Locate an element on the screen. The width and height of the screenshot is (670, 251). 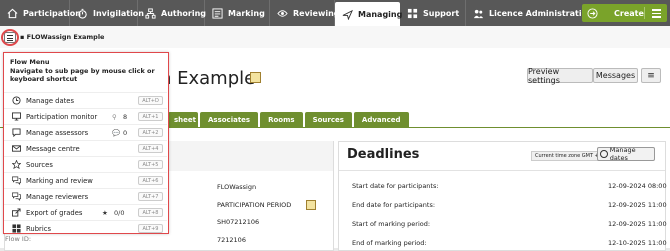
nav-authoring-label: Authoring is located at coordinates (184, 13).